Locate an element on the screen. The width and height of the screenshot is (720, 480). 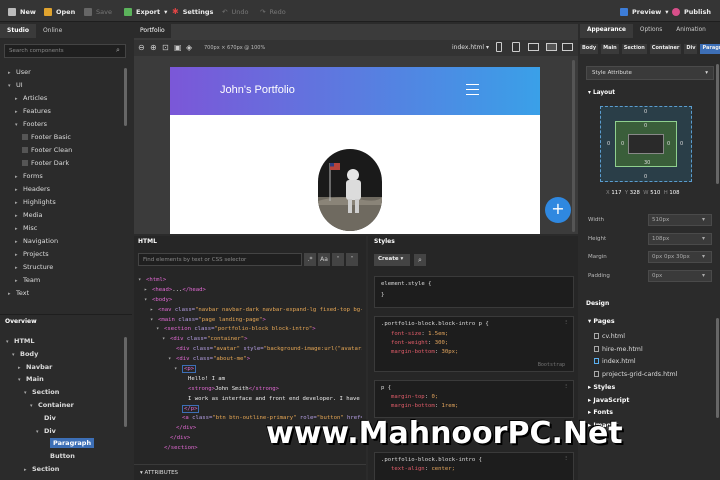
css-declaration: margin-bottom: 30px; is located at coordinates (479, 352).